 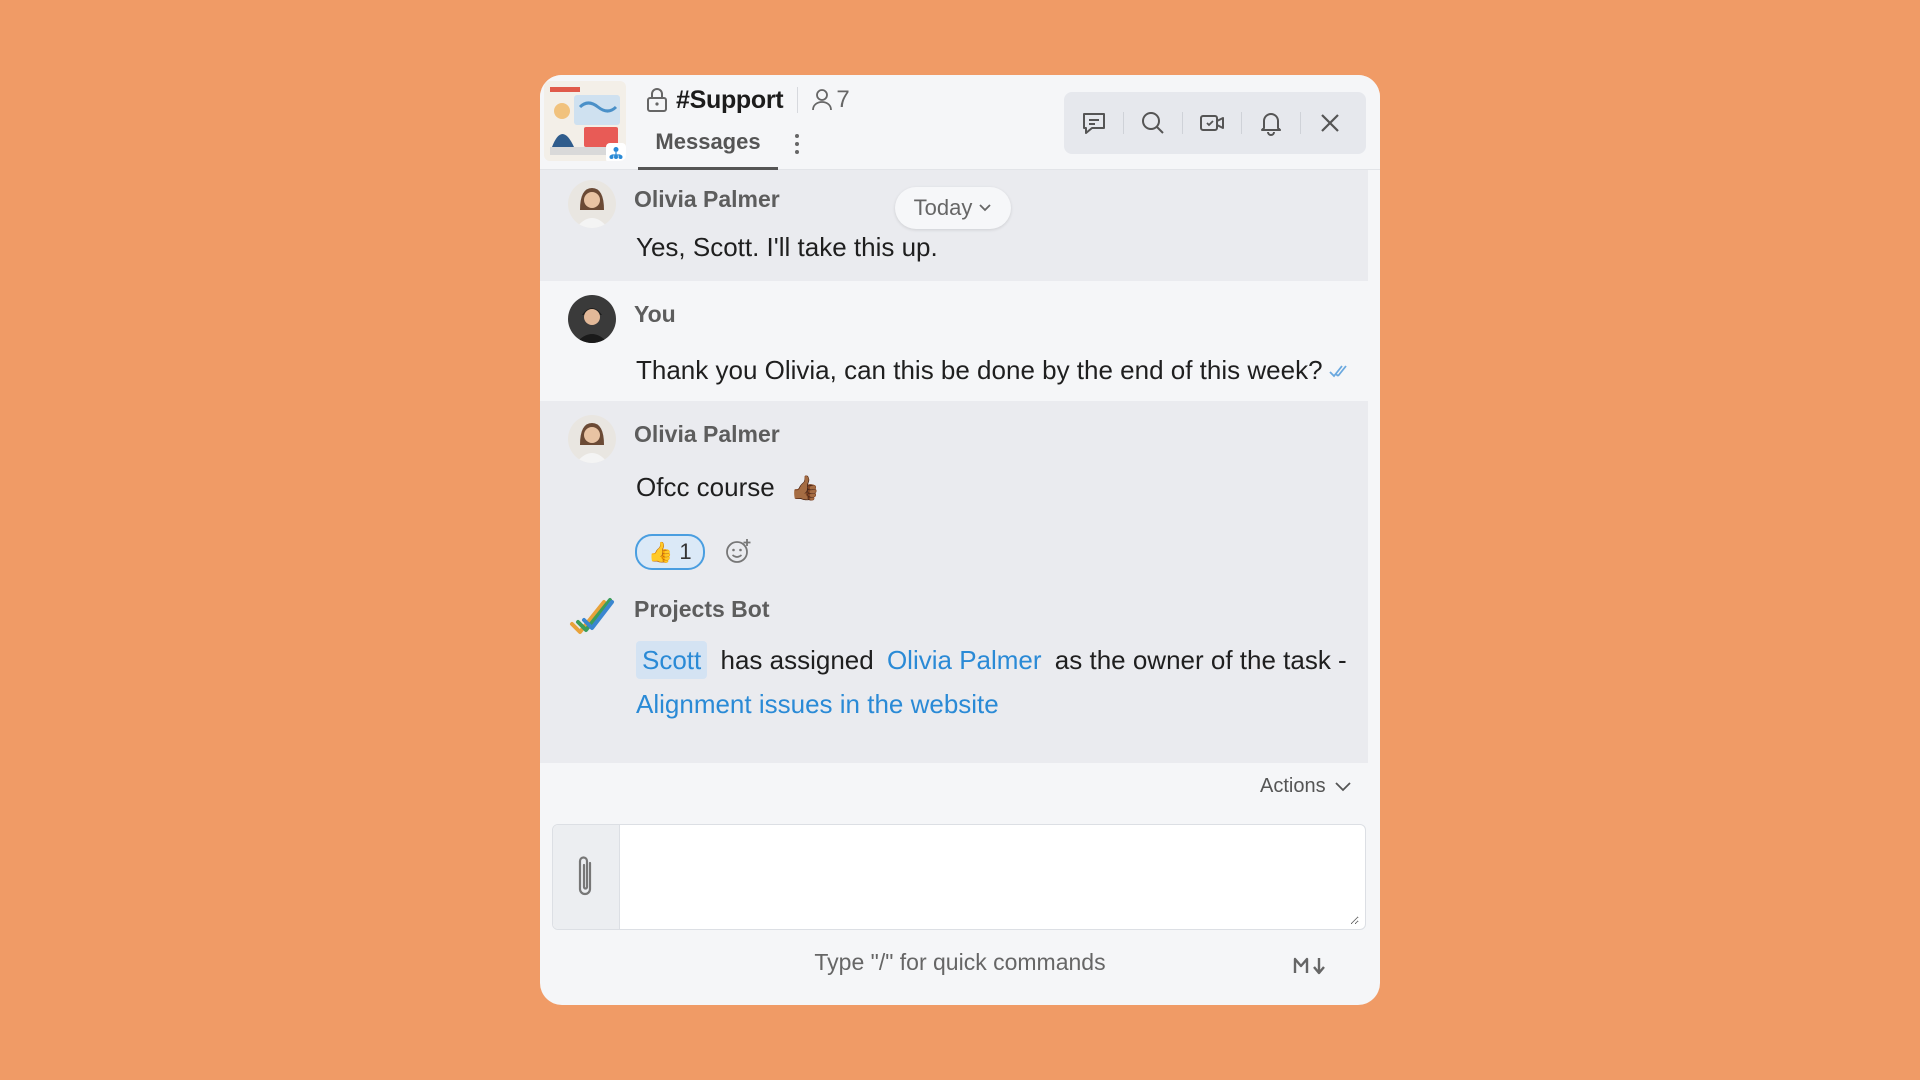 I want to click on message-text: Ofcc course 👍🏾, so click(x=728, y=487).